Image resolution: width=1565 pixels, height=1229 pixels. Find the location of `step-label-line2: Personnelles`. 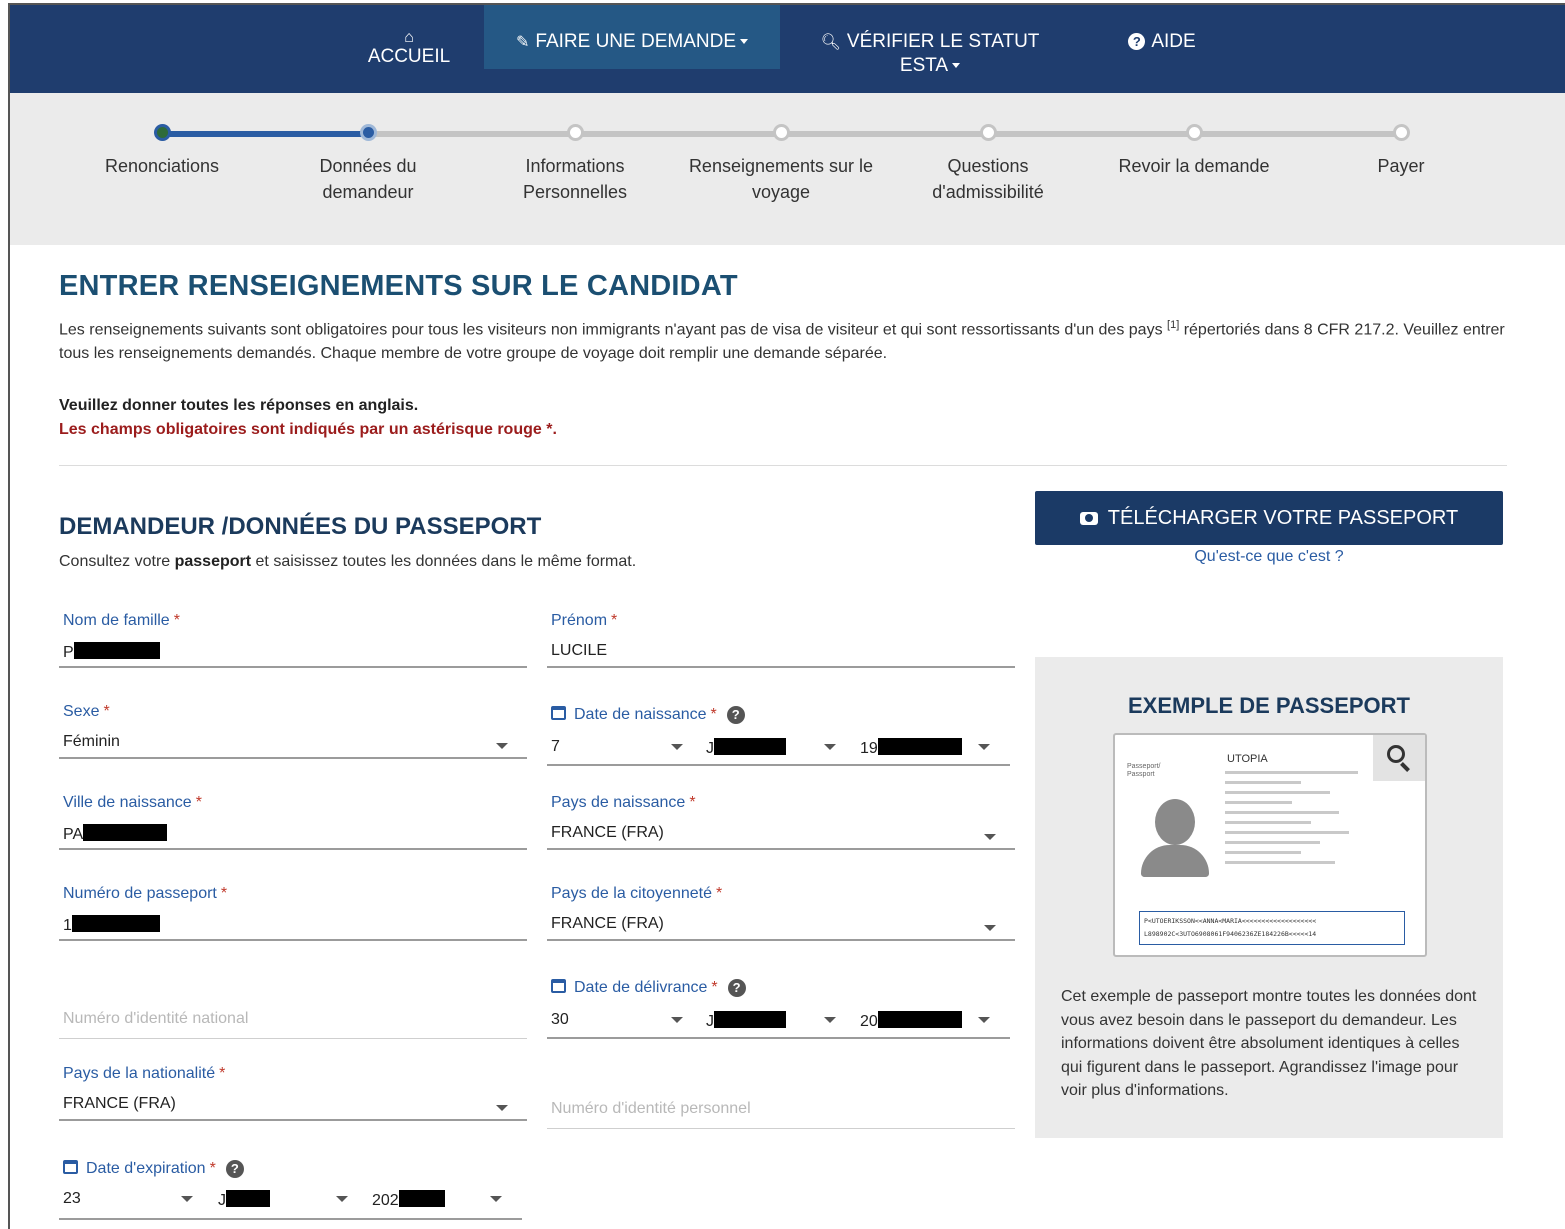

step-label-line2: Personnelles is located at coordinates (575, 192).